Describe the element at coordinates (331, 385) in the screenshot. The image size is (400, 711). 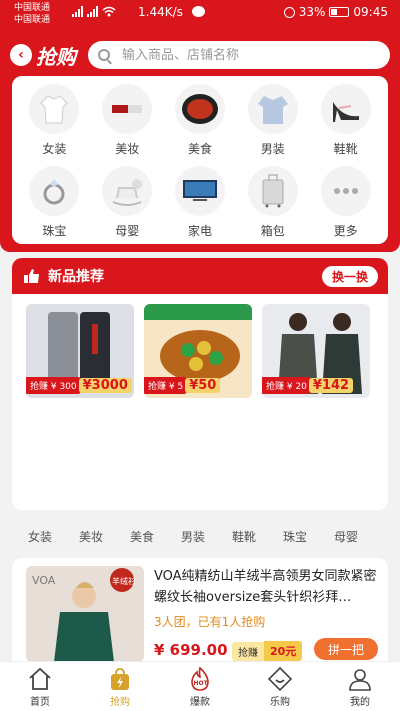
I see `price-label: ¥142` at that location.